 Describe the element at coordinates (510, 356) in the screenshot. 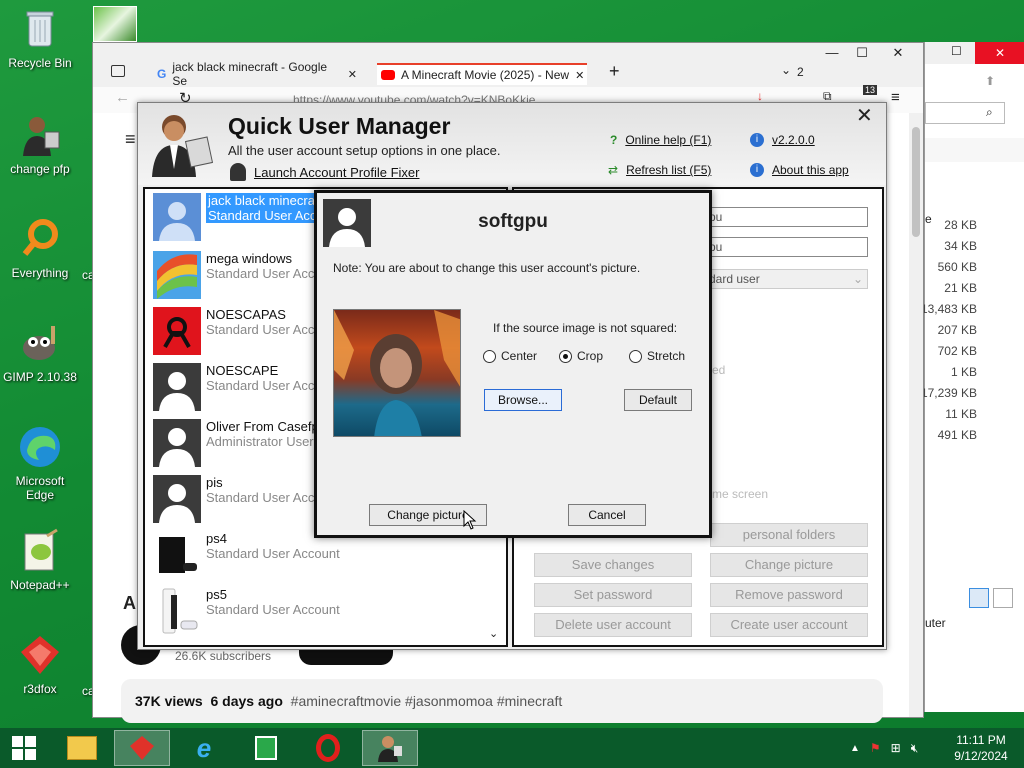

I see `radio-center: Center` at that location.